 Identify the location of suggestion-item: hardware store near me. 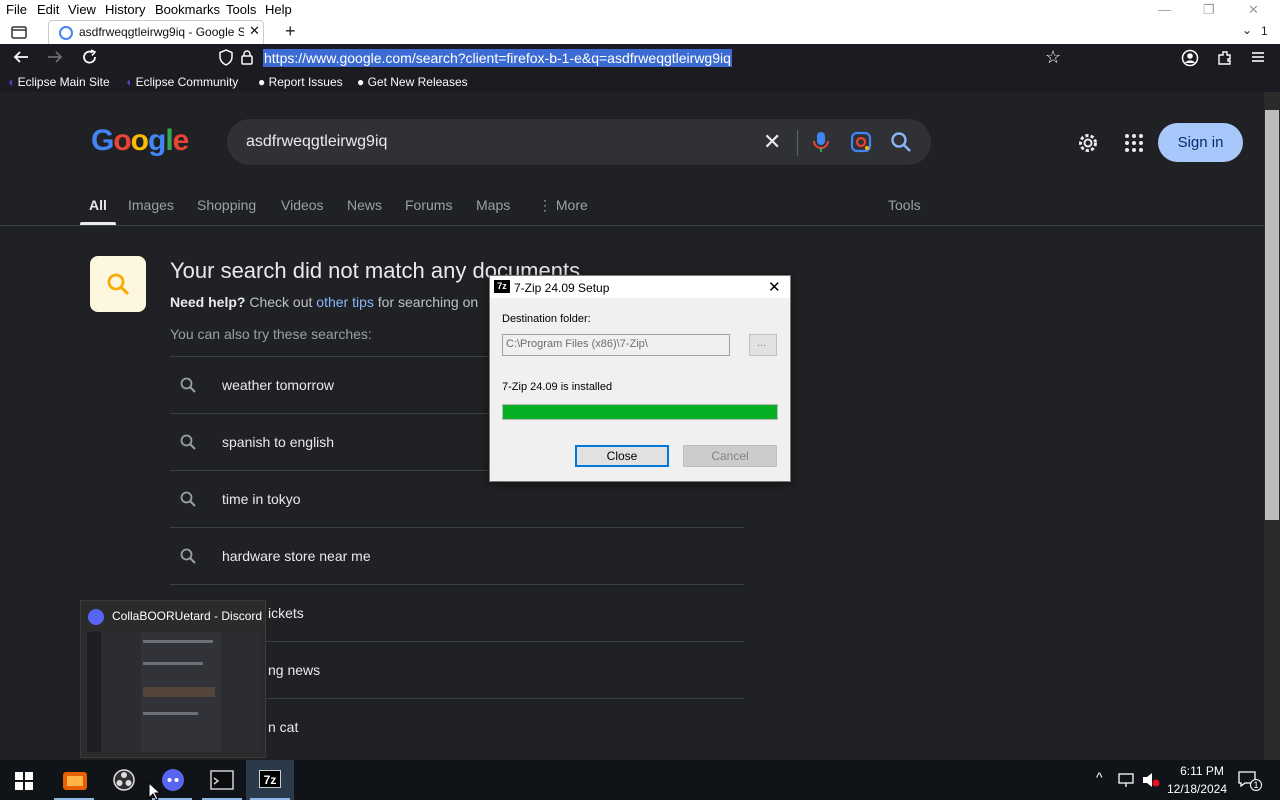
(457, 555).